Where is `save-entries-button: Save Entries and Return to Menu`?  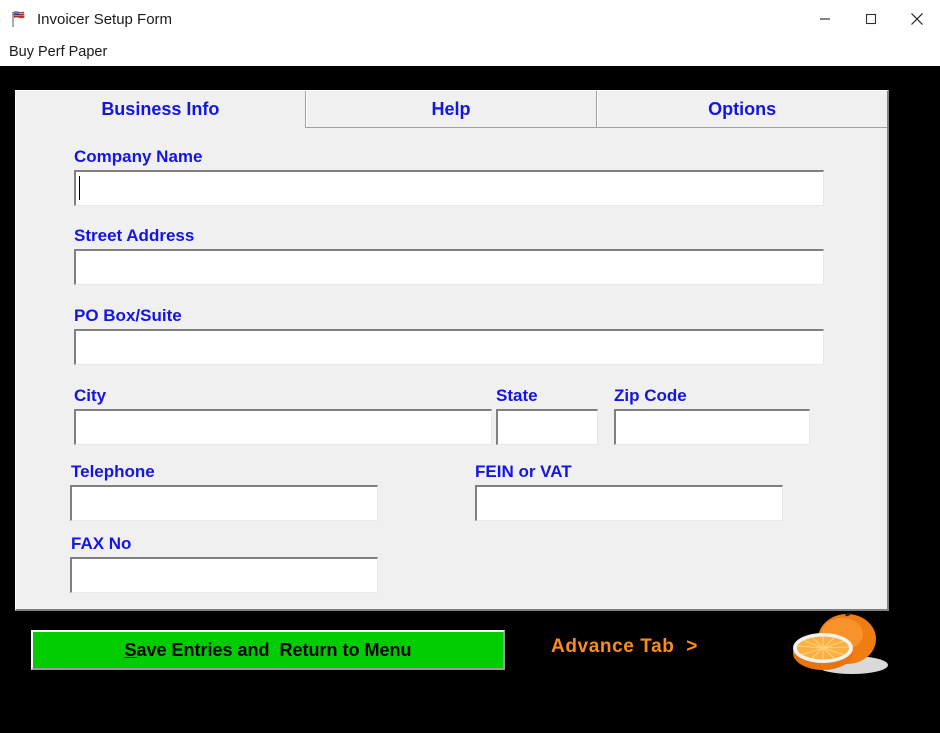
save-entries-button: Save Entries and Return to Menu is located at coordinates (268, 650).